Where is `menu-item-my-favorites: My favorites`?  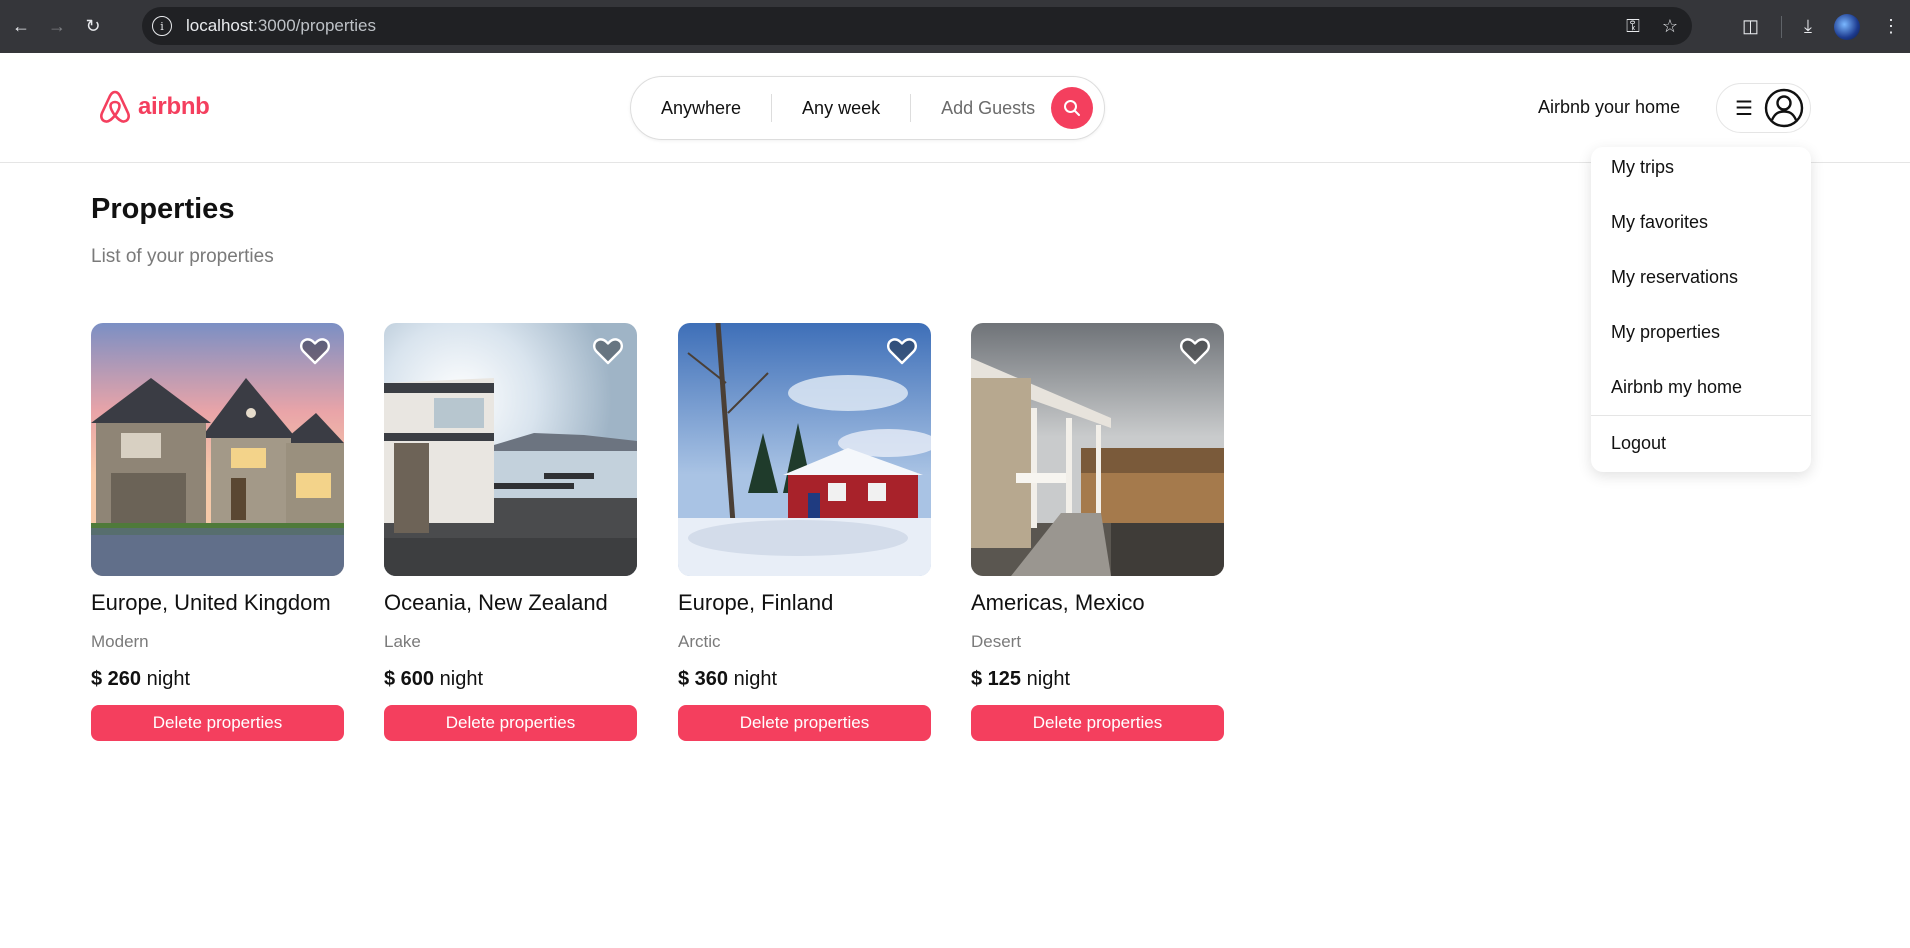
menu-item-my-favorites: My favorites is located at coordinates (1659, 222).